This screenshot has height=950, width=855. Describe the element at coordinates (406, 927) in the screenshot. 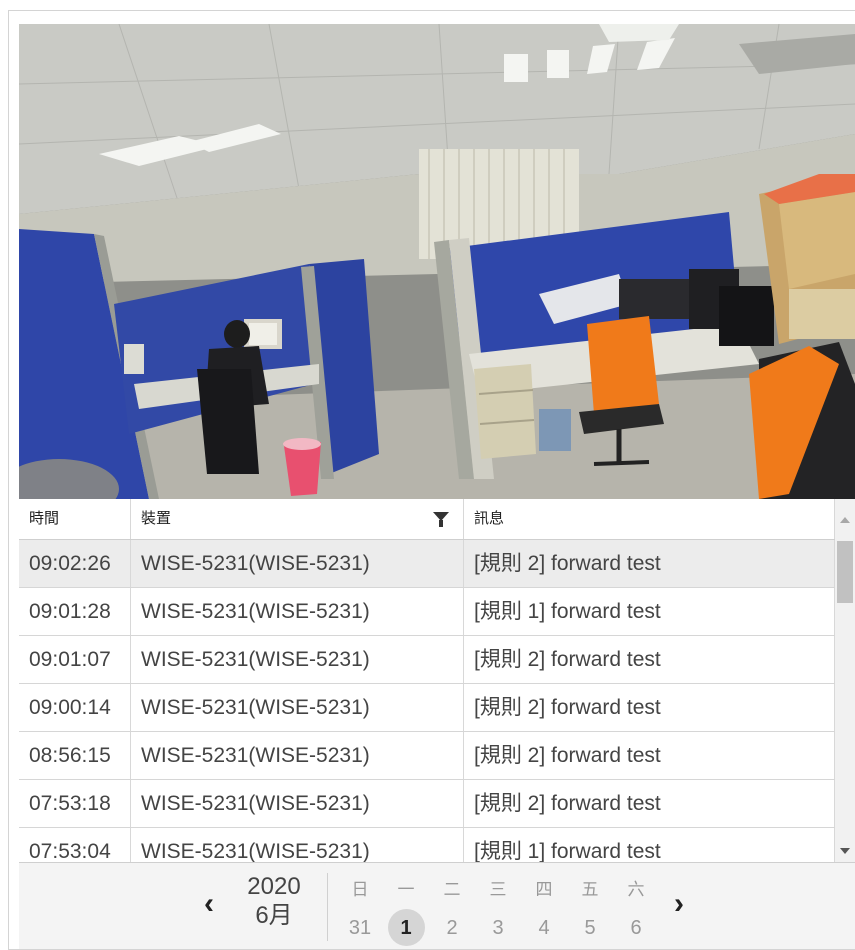

I see `day-cell-selected: 1` at that location.